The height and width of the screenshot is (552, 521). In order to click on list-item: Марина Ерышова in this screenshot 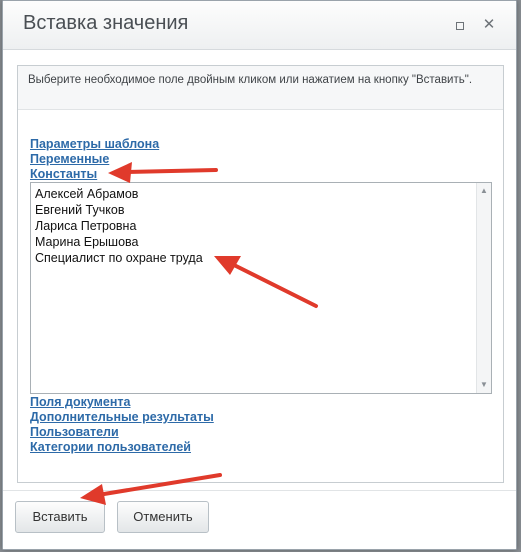, I will do `click(263, 242)`.